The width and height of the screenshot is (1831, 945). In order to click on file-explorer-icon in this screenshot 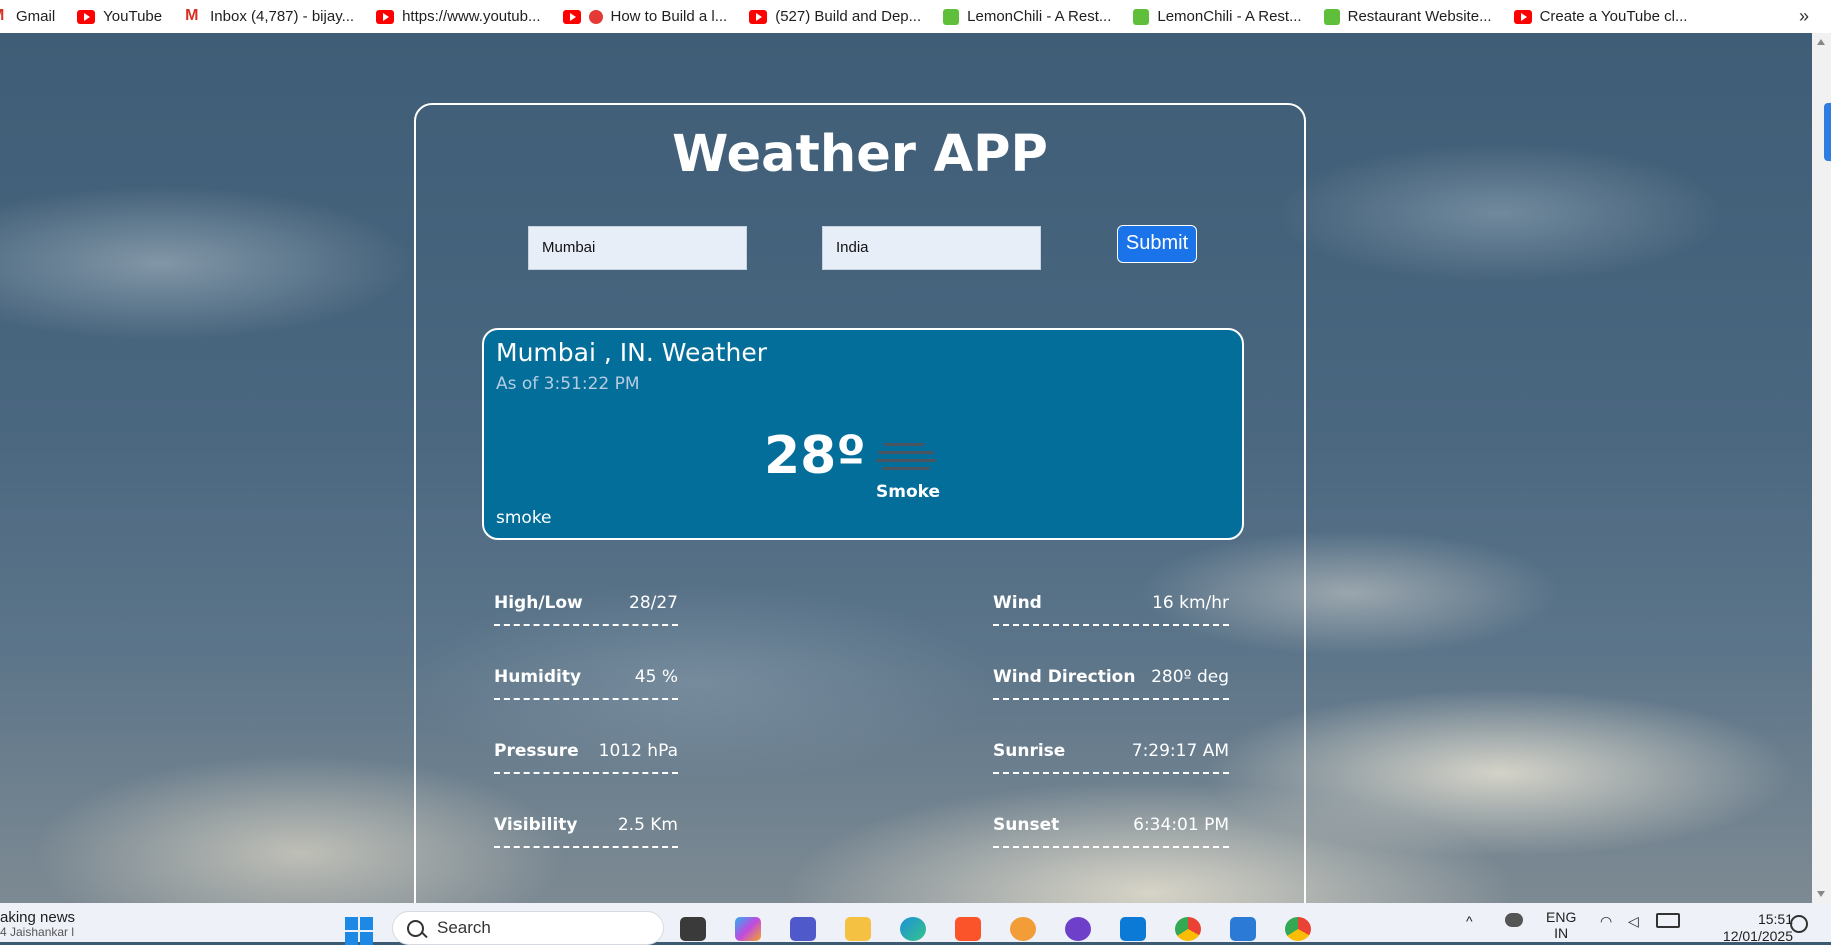, I will do `click(858, 929)`.